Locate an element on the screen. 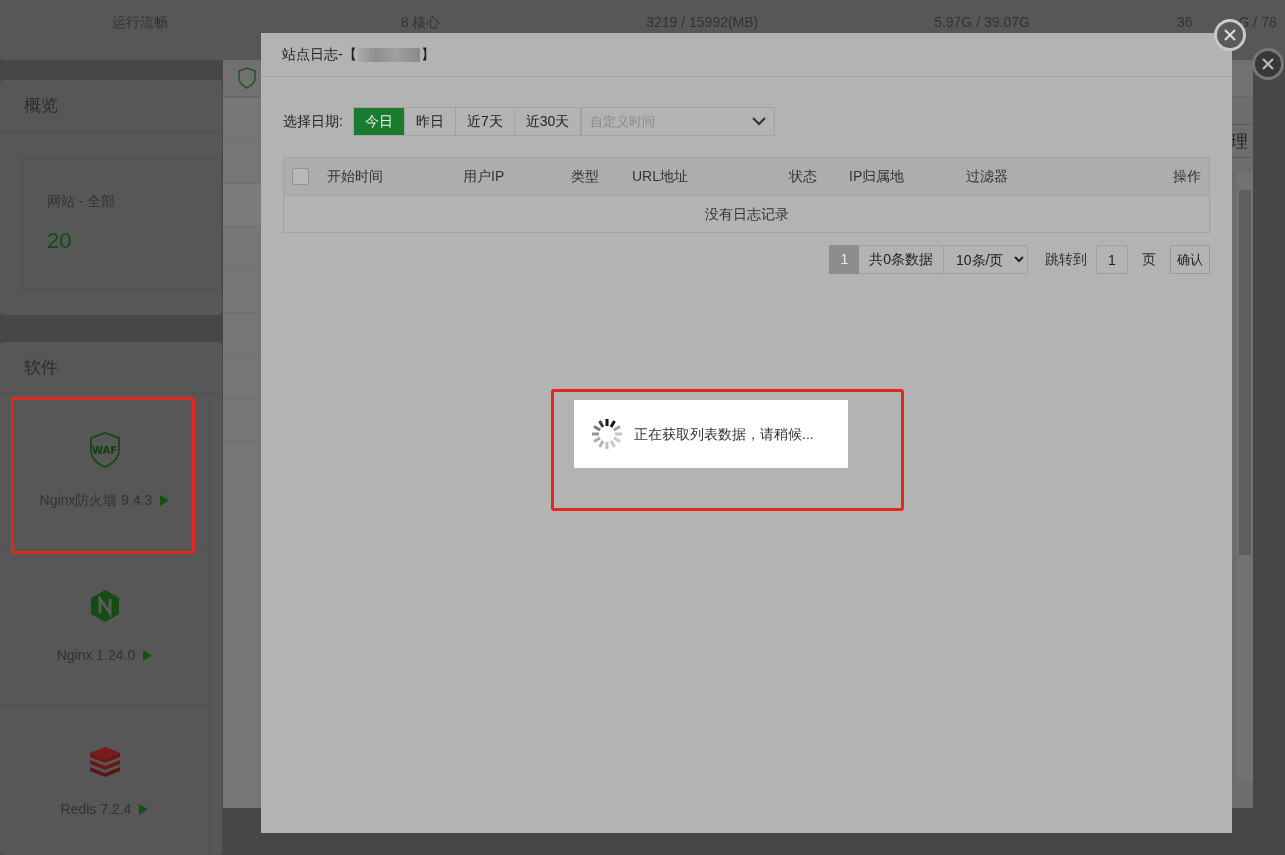 The image size is (1285, 855). column-header: 状态 is located at coordinates (803, 176).